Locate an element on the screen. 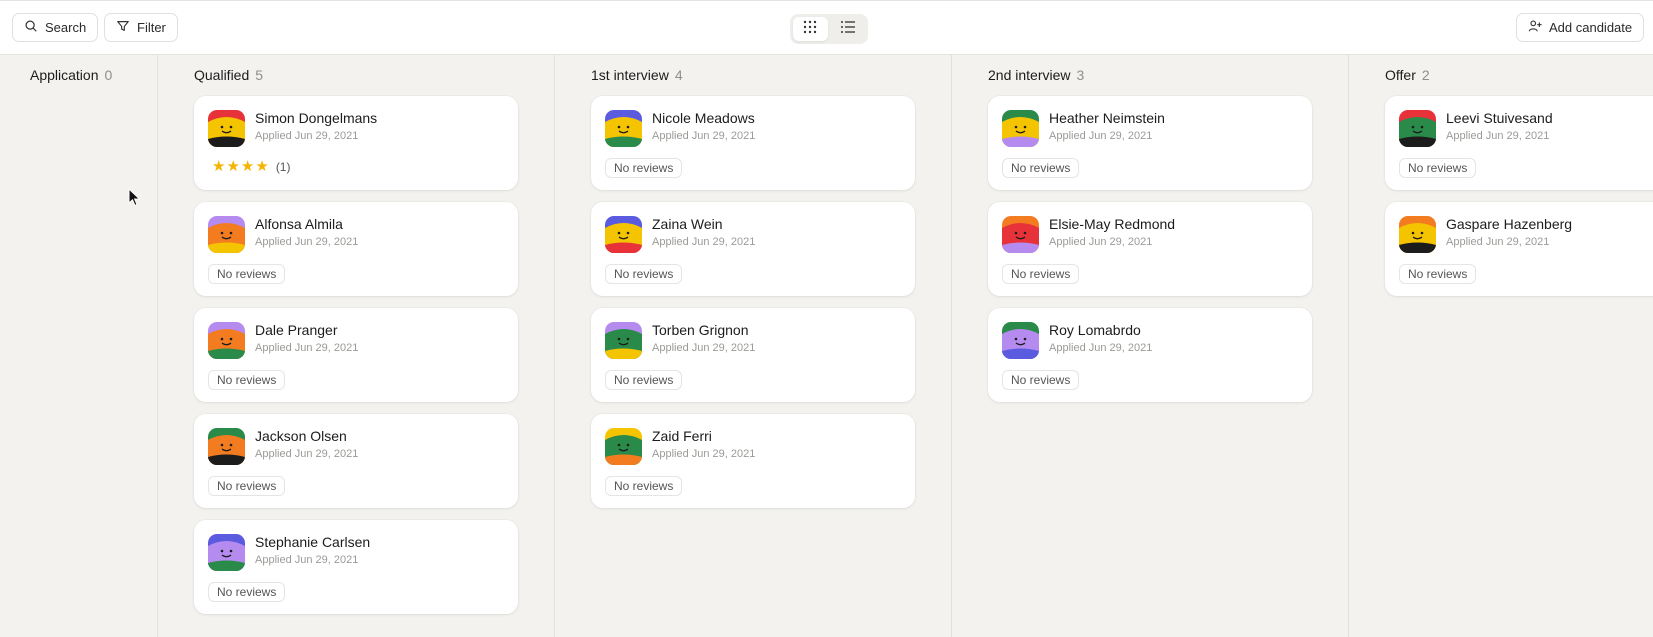 The height and width of the screenshot is (637, 1653). filter-button: Filter is located at coordinates (141, 27).